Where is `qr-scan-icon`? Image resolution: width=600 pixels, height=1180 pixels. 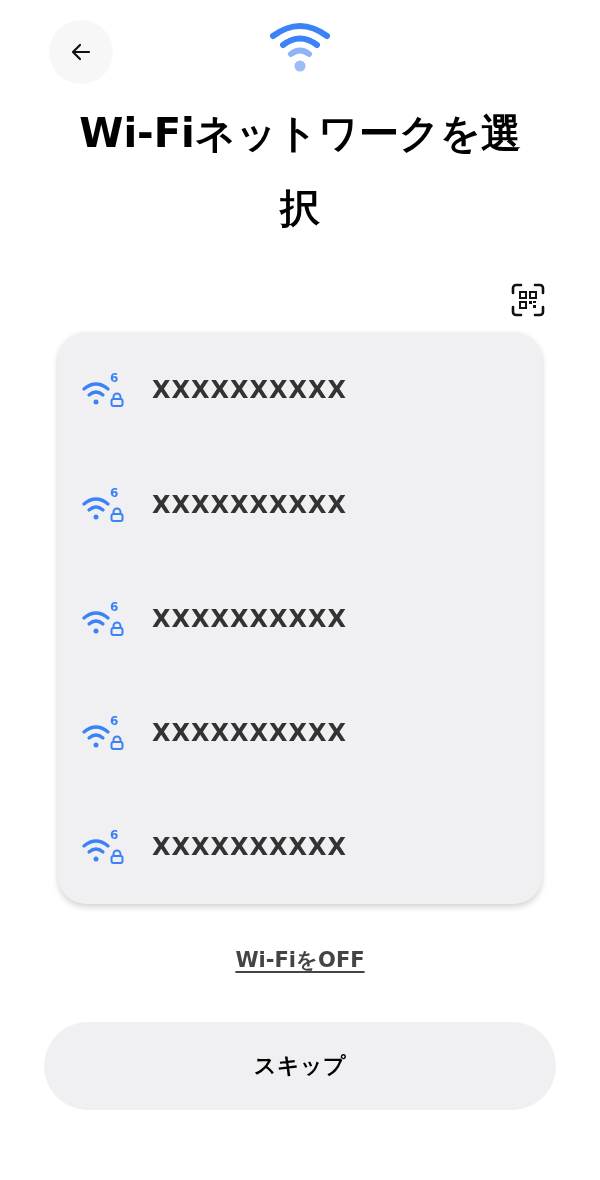 qr-scan-icon is located at coordinates (528, 300).